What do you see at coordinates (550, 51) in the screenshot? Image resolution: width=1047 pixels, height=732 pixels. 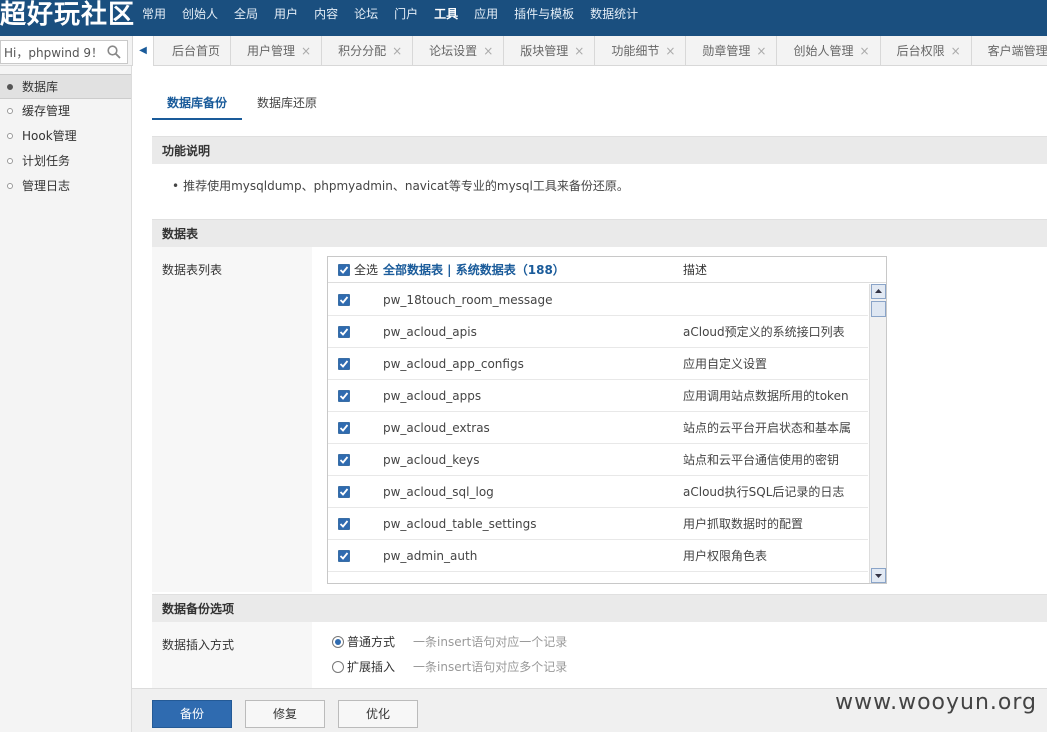 I see `tab-board-management: 版块管理 ×` at bounding box center [550, 51].